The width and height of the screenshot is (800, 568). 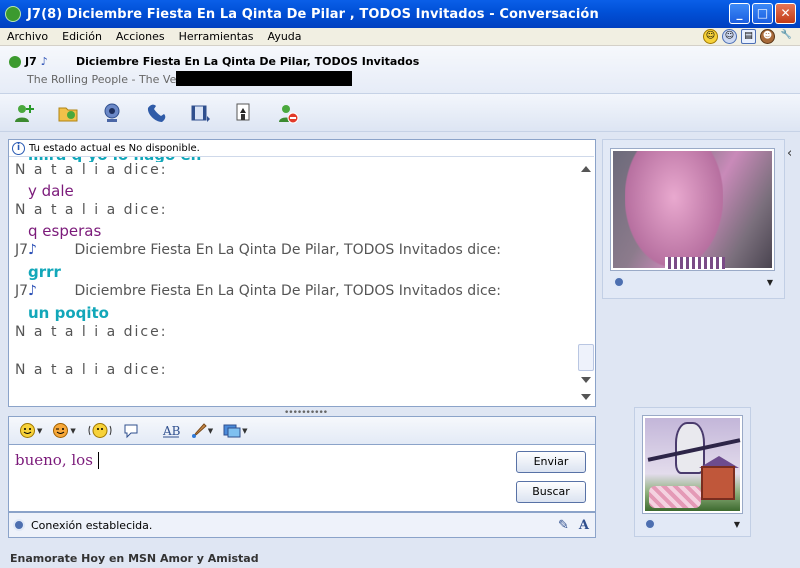 What do you see at coordinates (156, 113) in the screenshot?
I see `voice-call-icon` at bounding box center [156, 113].